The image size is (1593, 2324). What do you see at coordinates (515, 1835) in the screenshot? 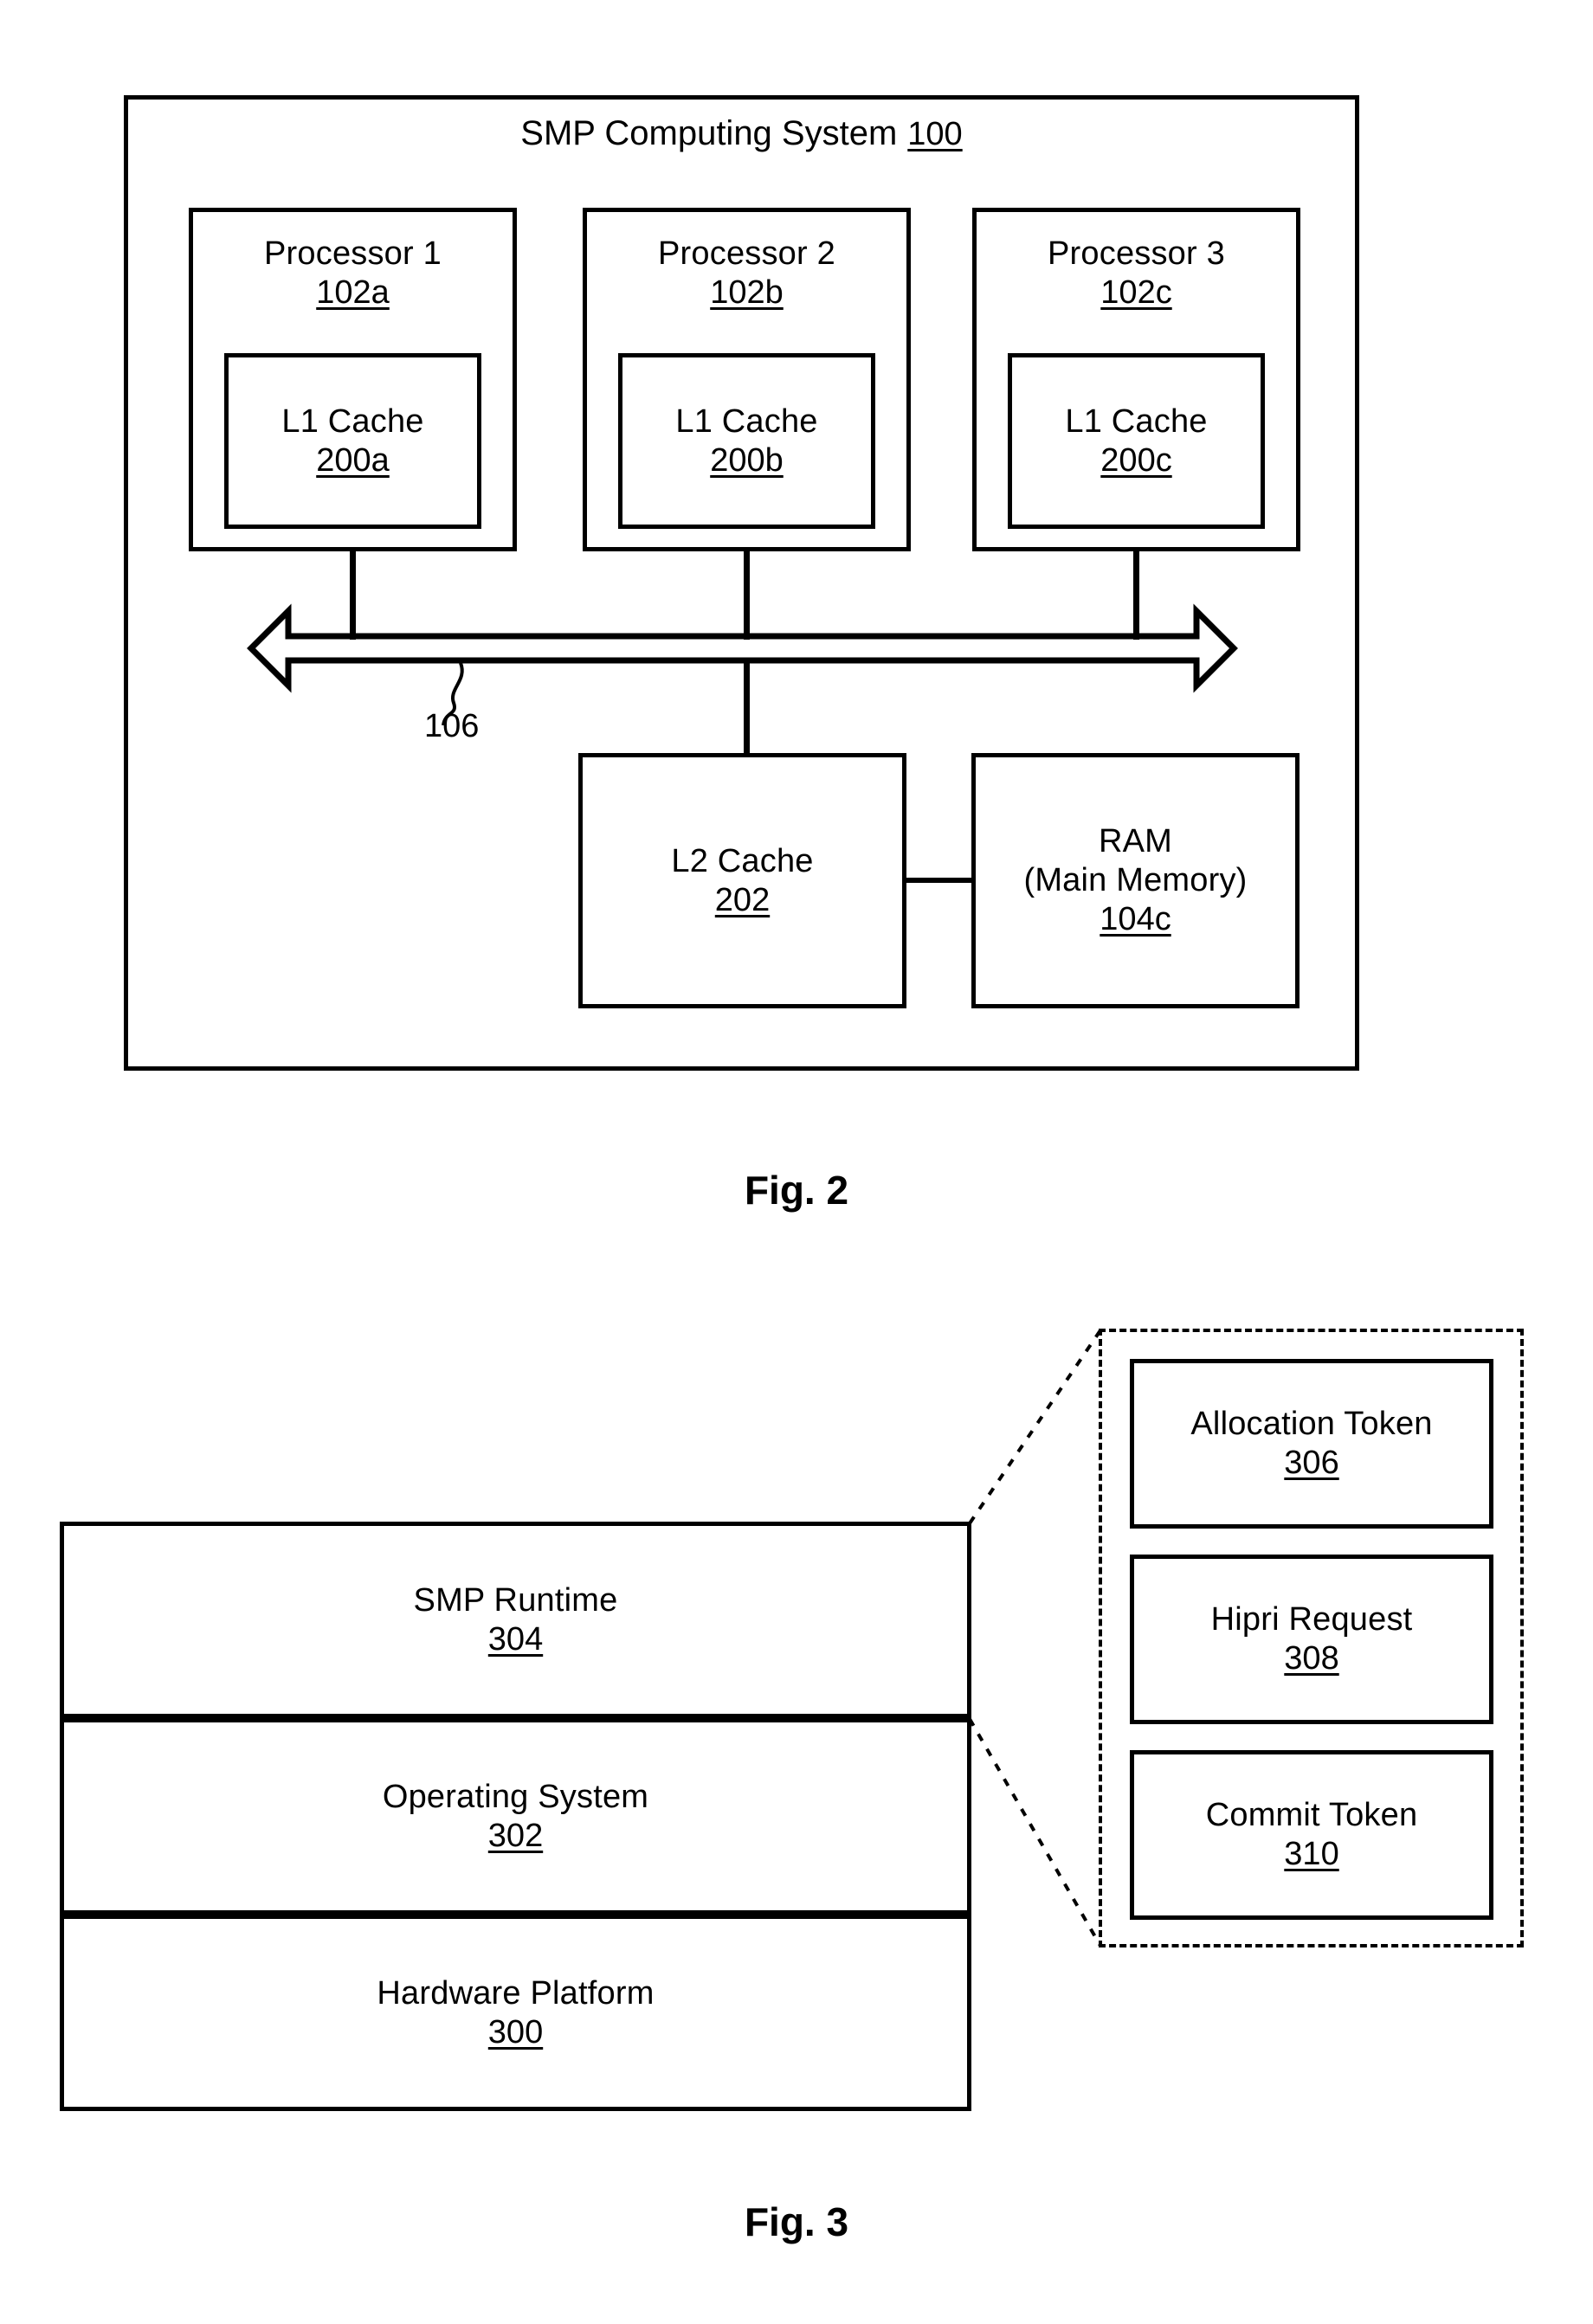
I see `operating-system-ref: 302` at bounding box center [515, 1835].